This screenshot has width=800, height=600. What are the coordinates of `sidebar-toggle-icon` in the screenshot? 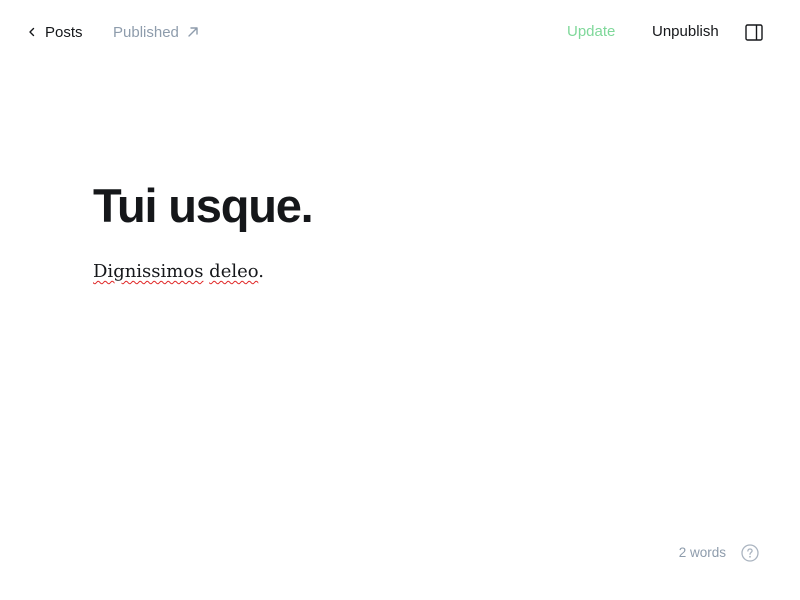 It's located at (754, 34).